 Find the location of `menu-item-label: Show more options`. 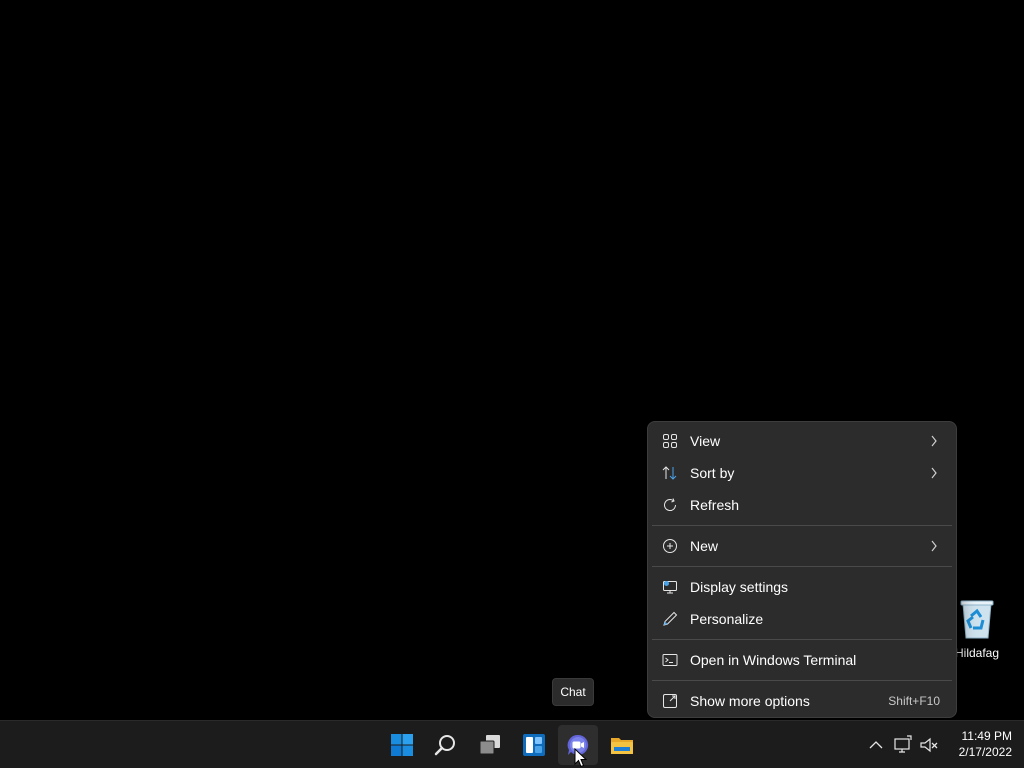

menu-item-label: Show more options is located at coordinates (750, 701).